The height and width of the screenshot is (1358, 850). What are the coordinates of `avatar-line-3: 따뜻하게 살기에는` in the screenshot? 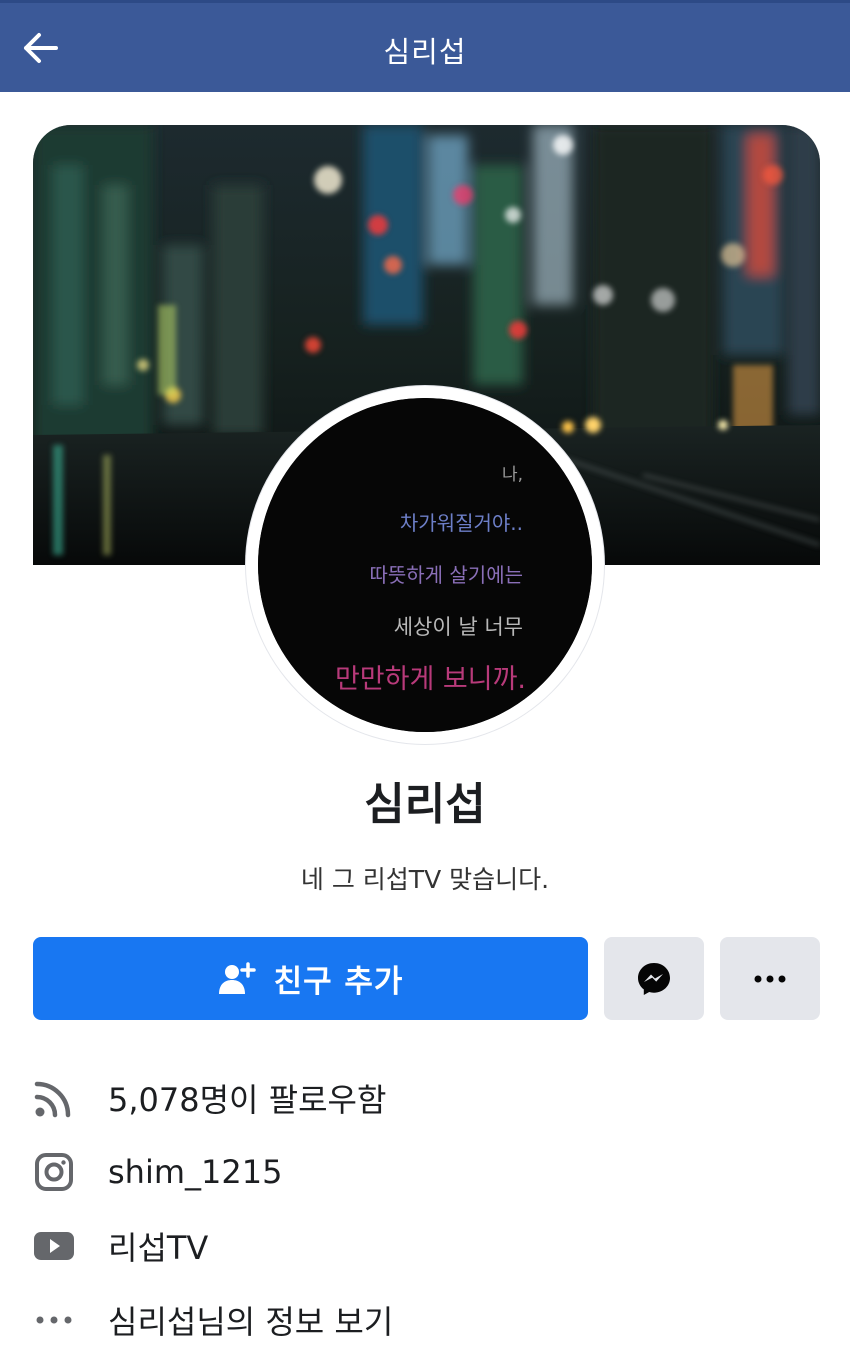 It's located at (446, 575).